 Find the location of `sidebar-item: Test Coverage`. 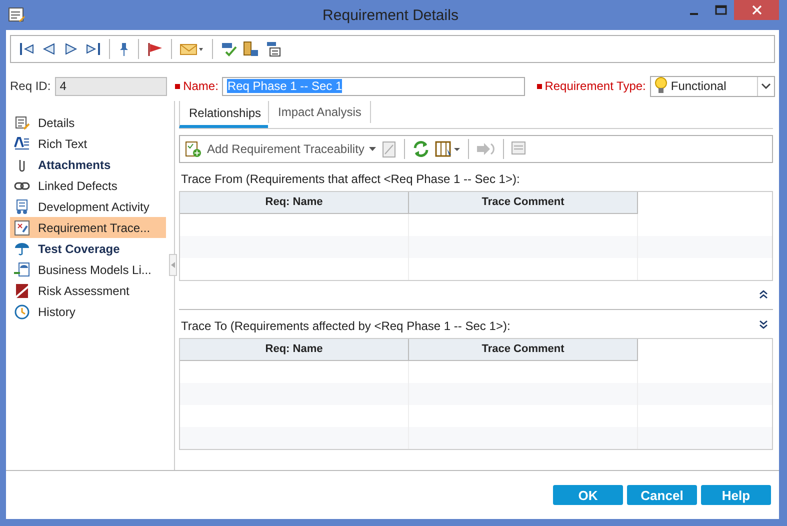

sidebar-item: Test Coverage is located at coordinates (88, 248).